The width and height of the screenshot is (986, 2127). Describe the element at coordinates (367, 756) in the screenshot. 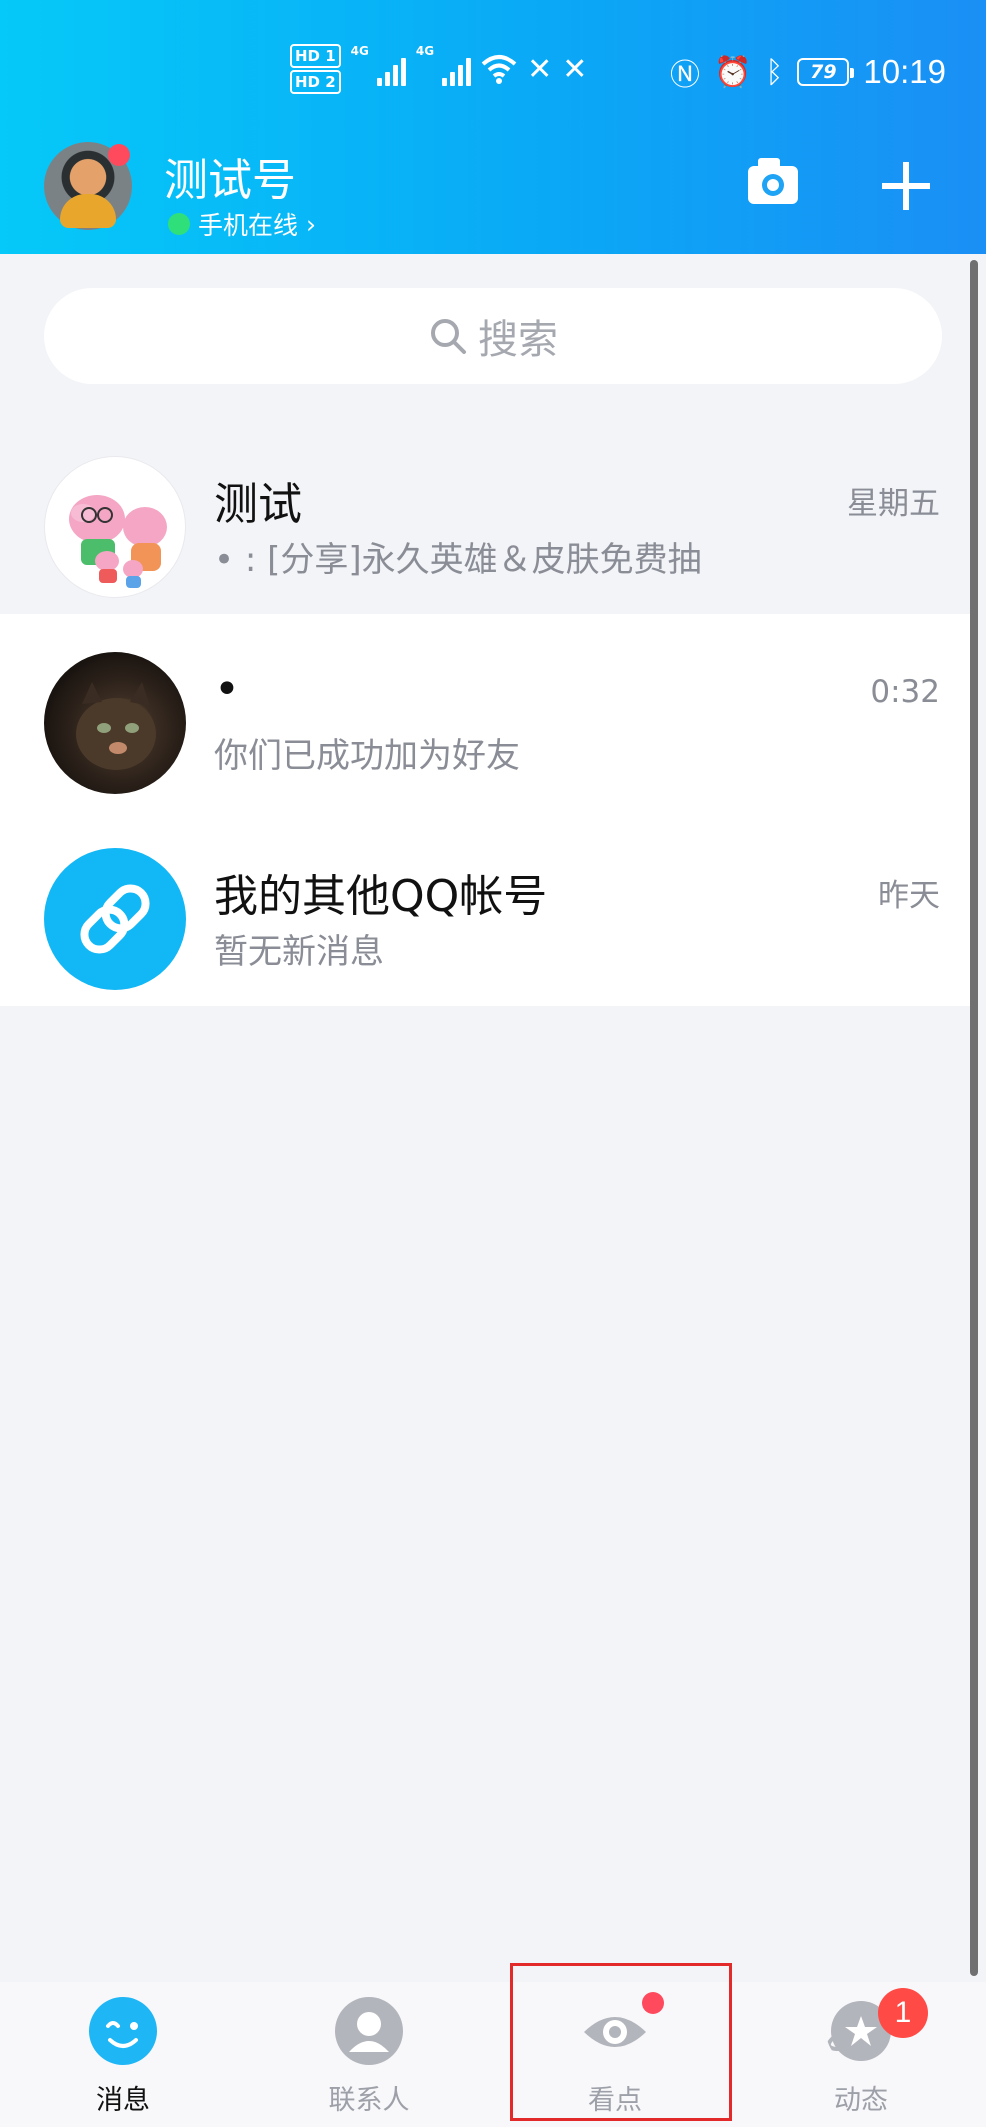

I see `conversation-preview: 你们已成功加为好友` at that location.